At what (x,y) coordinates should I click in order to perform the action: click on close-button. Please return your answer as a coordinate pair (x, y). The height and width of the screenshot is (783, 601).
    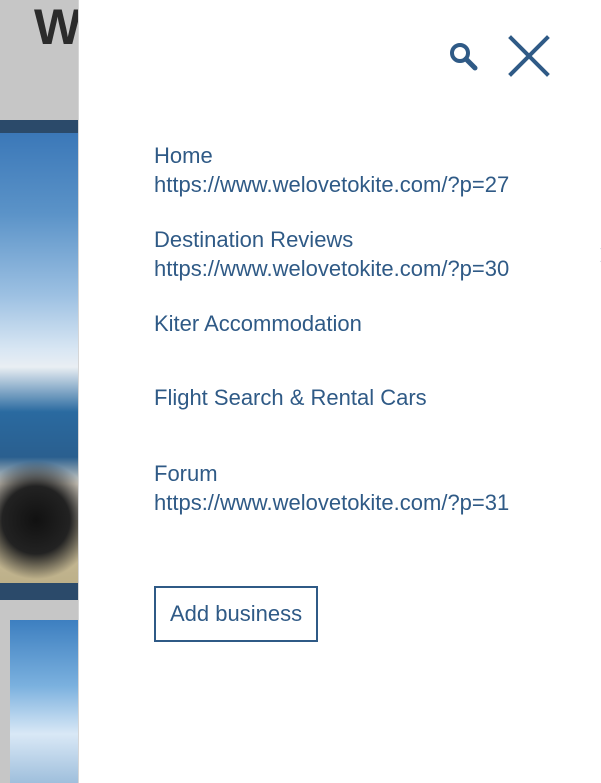
    Looking at the image, I should click on (529, 56).